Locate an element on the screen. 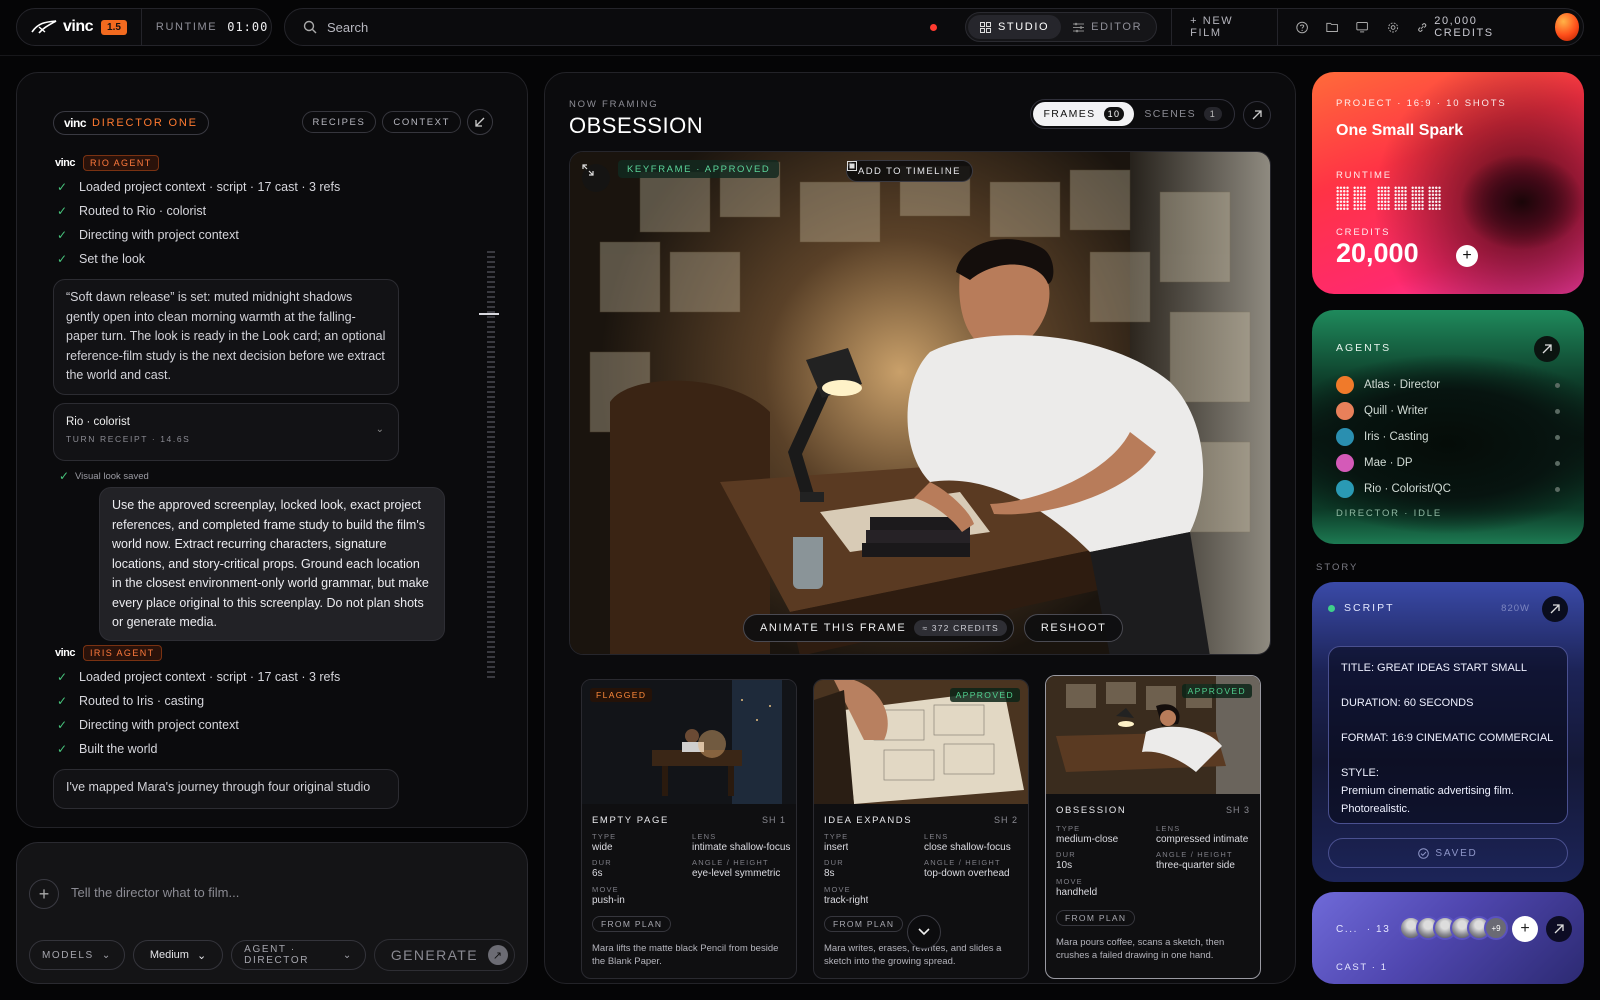 This screenshot has height=1000, width=1600. agent-name: Rio · Colorist/QC is located at coordinates (1407, 489).